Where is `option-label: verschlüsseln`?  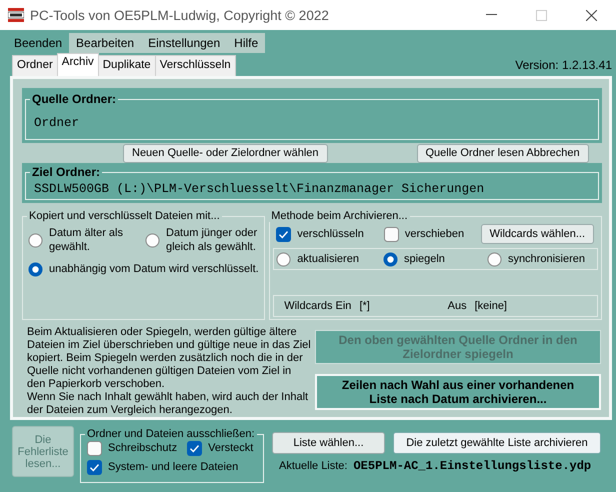
option-label: verschlüsseln is located at coordinates (330, 234).